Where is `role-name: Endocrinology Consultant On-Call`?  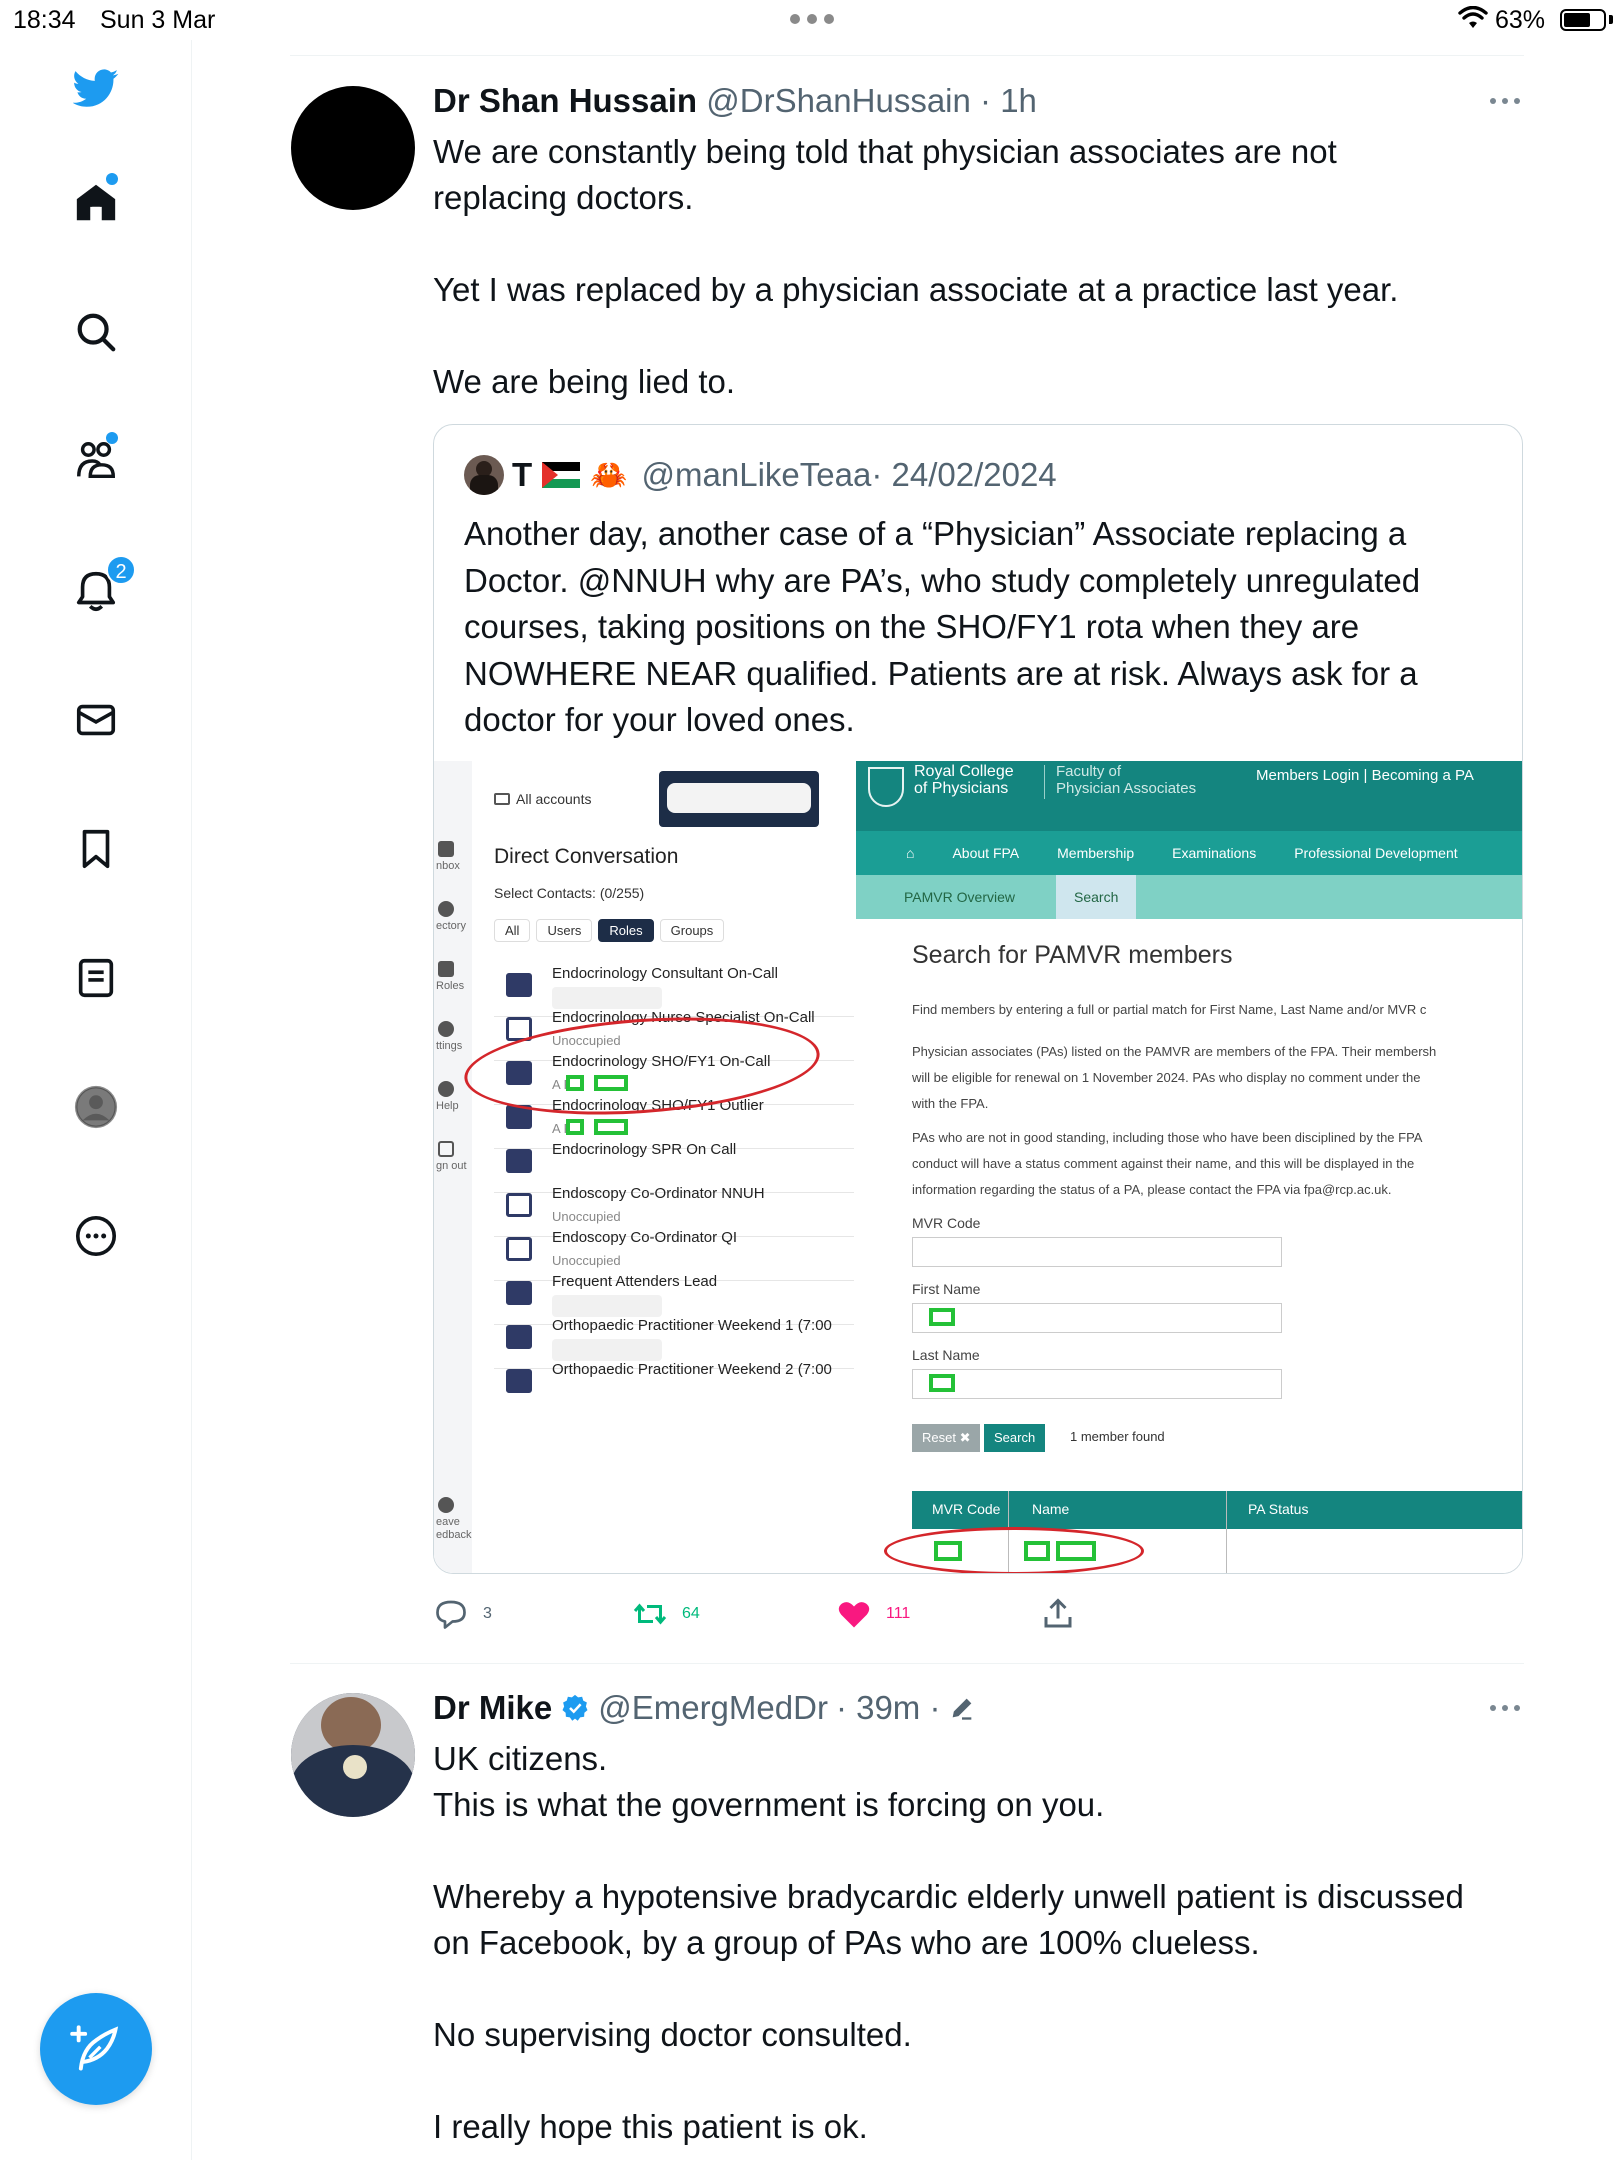
role-name: Endocrinology Consultant On-Call is located at coordinates (665, 973).